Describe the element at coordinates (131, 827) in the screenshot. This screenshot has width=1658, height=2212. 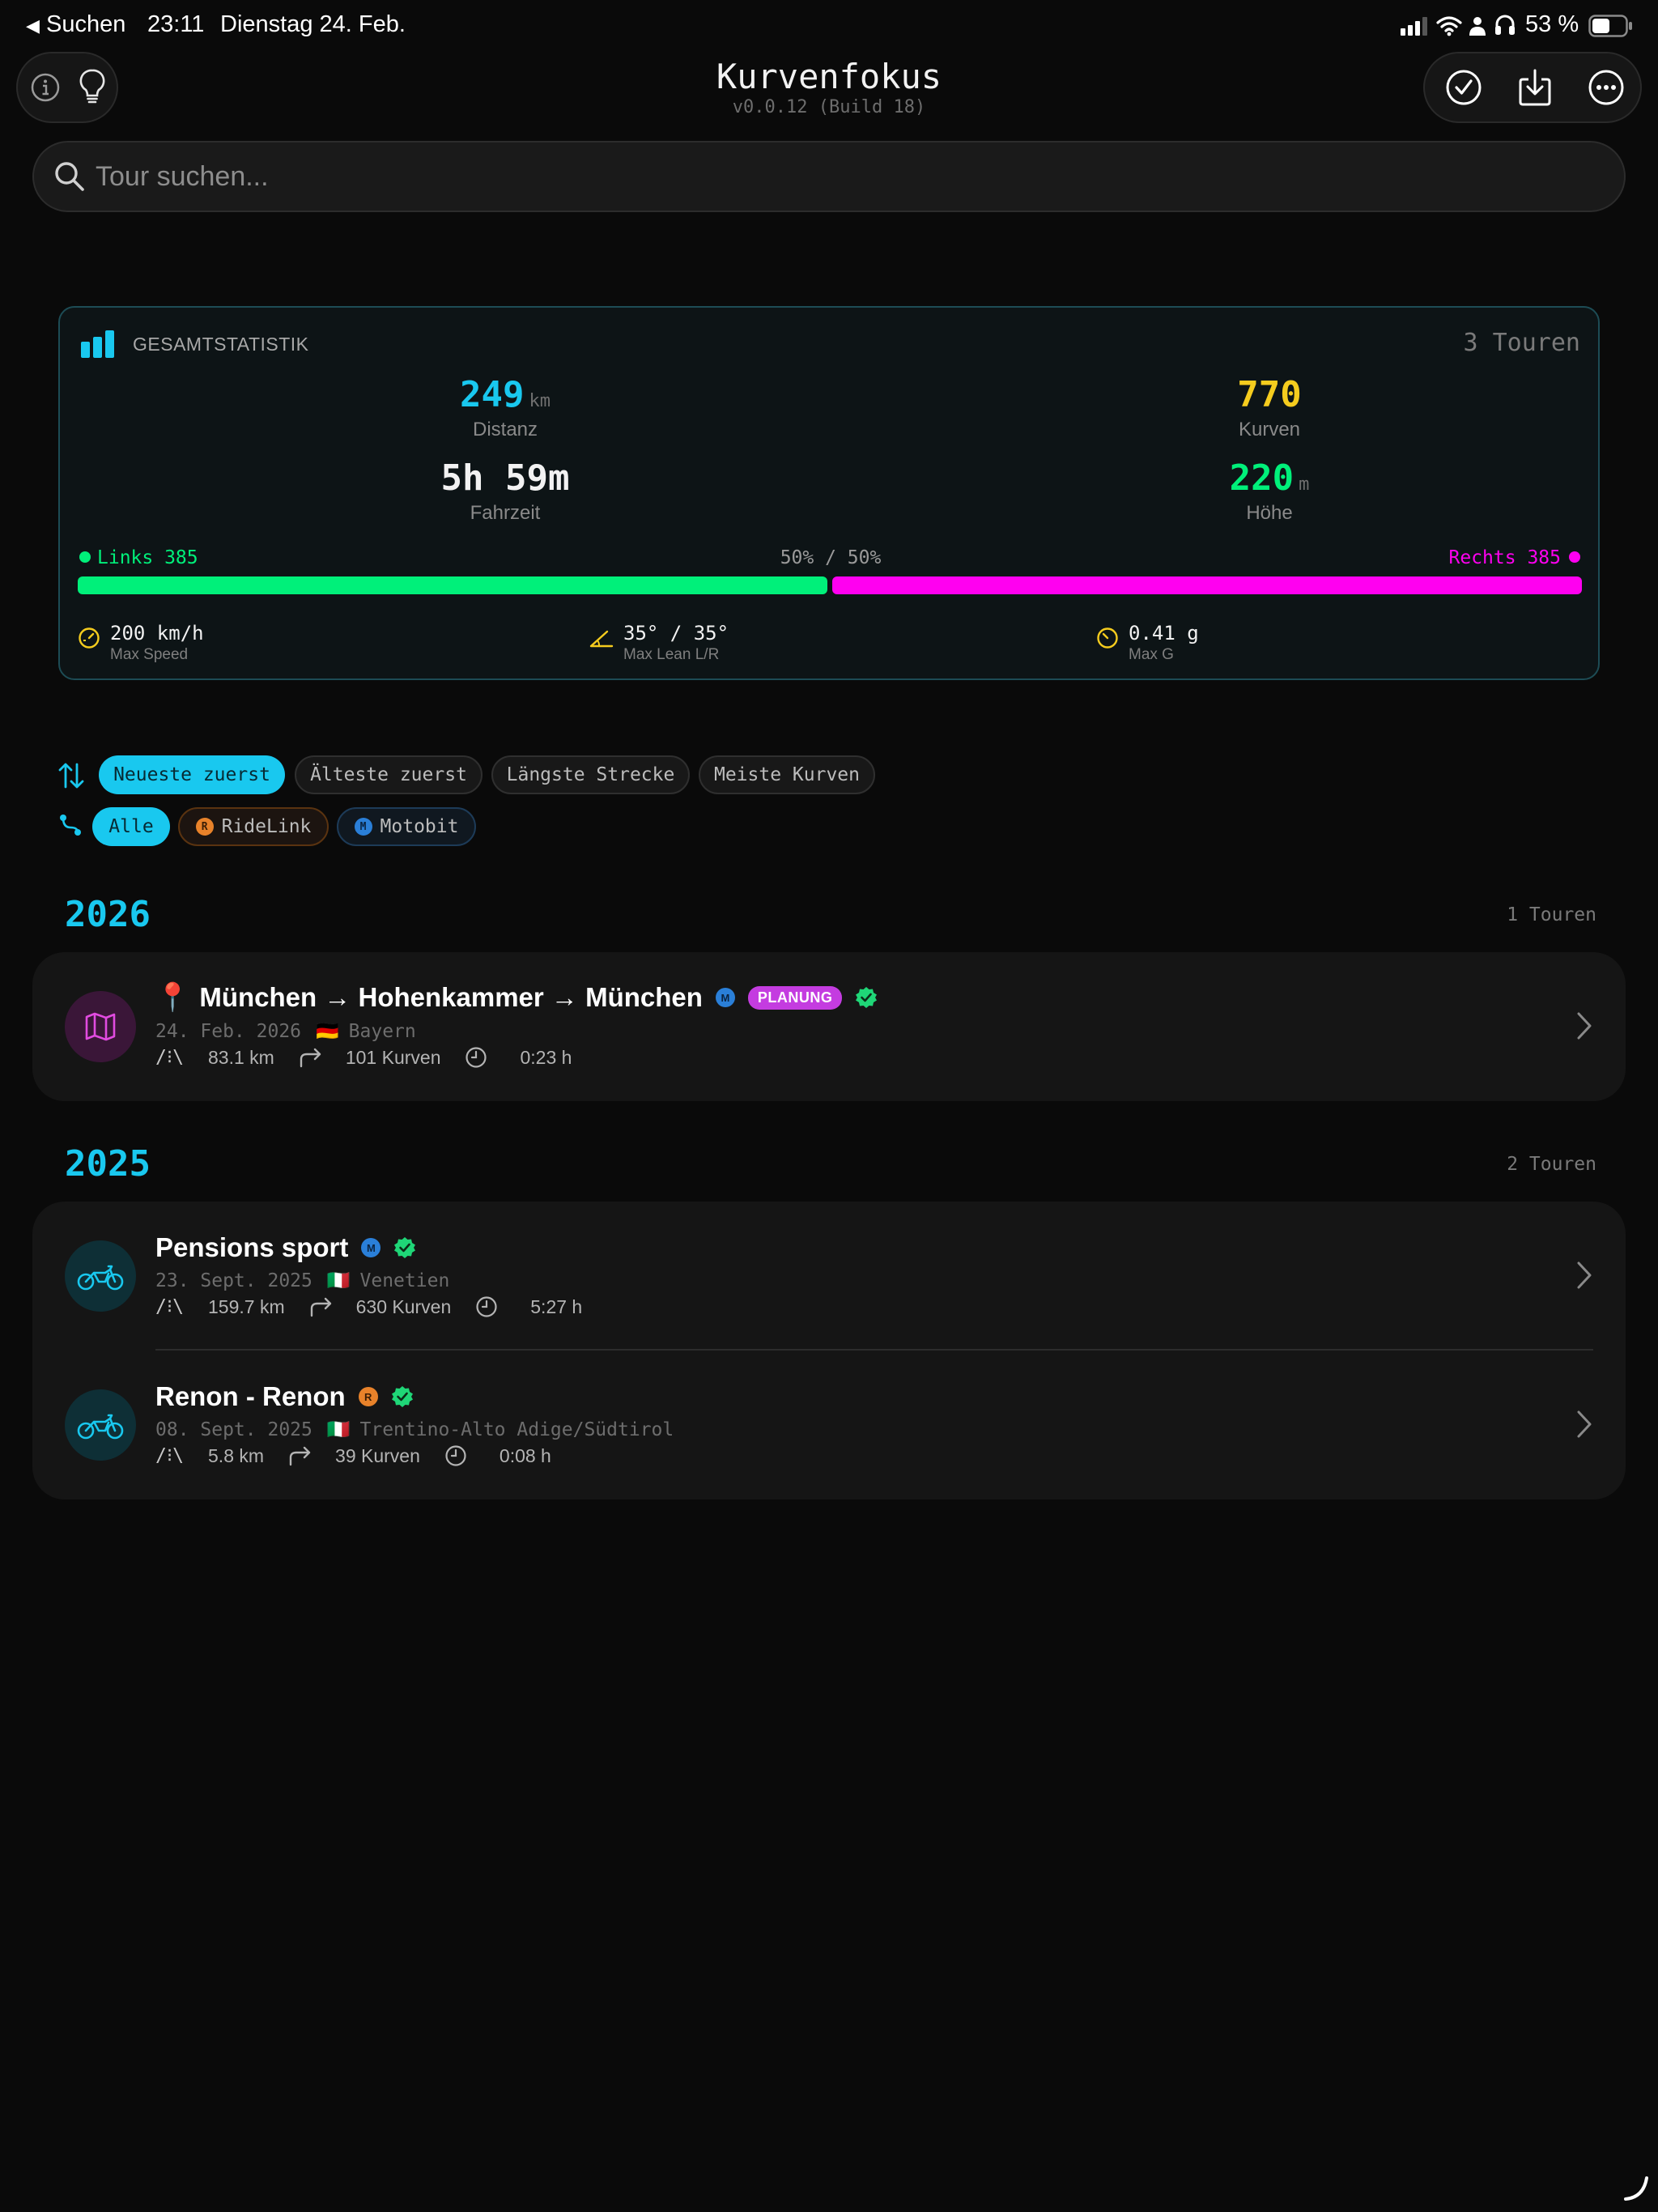
I see `source-chip-all: Alle` at that location.